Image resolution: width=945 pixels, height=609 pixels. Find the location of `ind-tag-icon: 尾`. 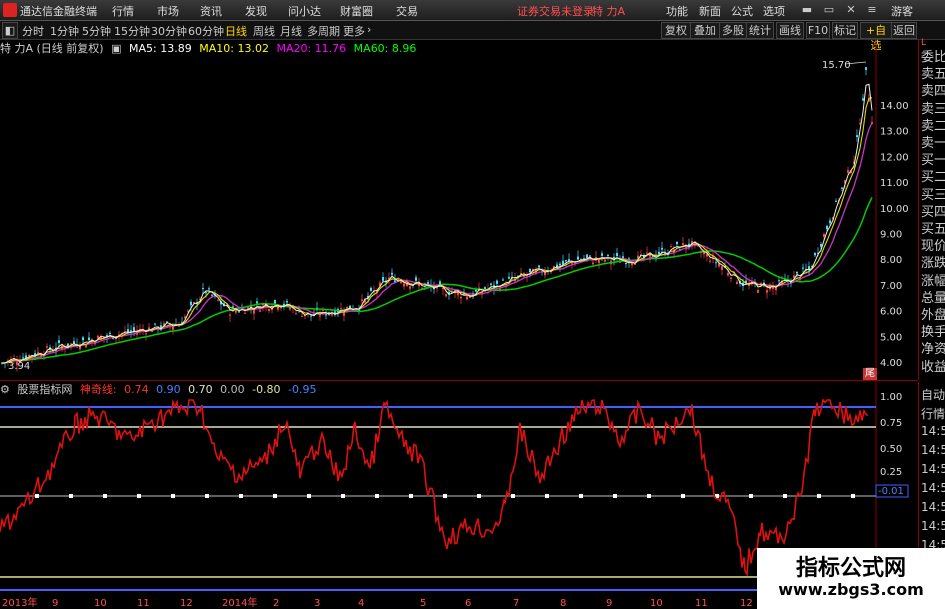

ind-tag-icon: 尾 is located at coordinates (870, 374).